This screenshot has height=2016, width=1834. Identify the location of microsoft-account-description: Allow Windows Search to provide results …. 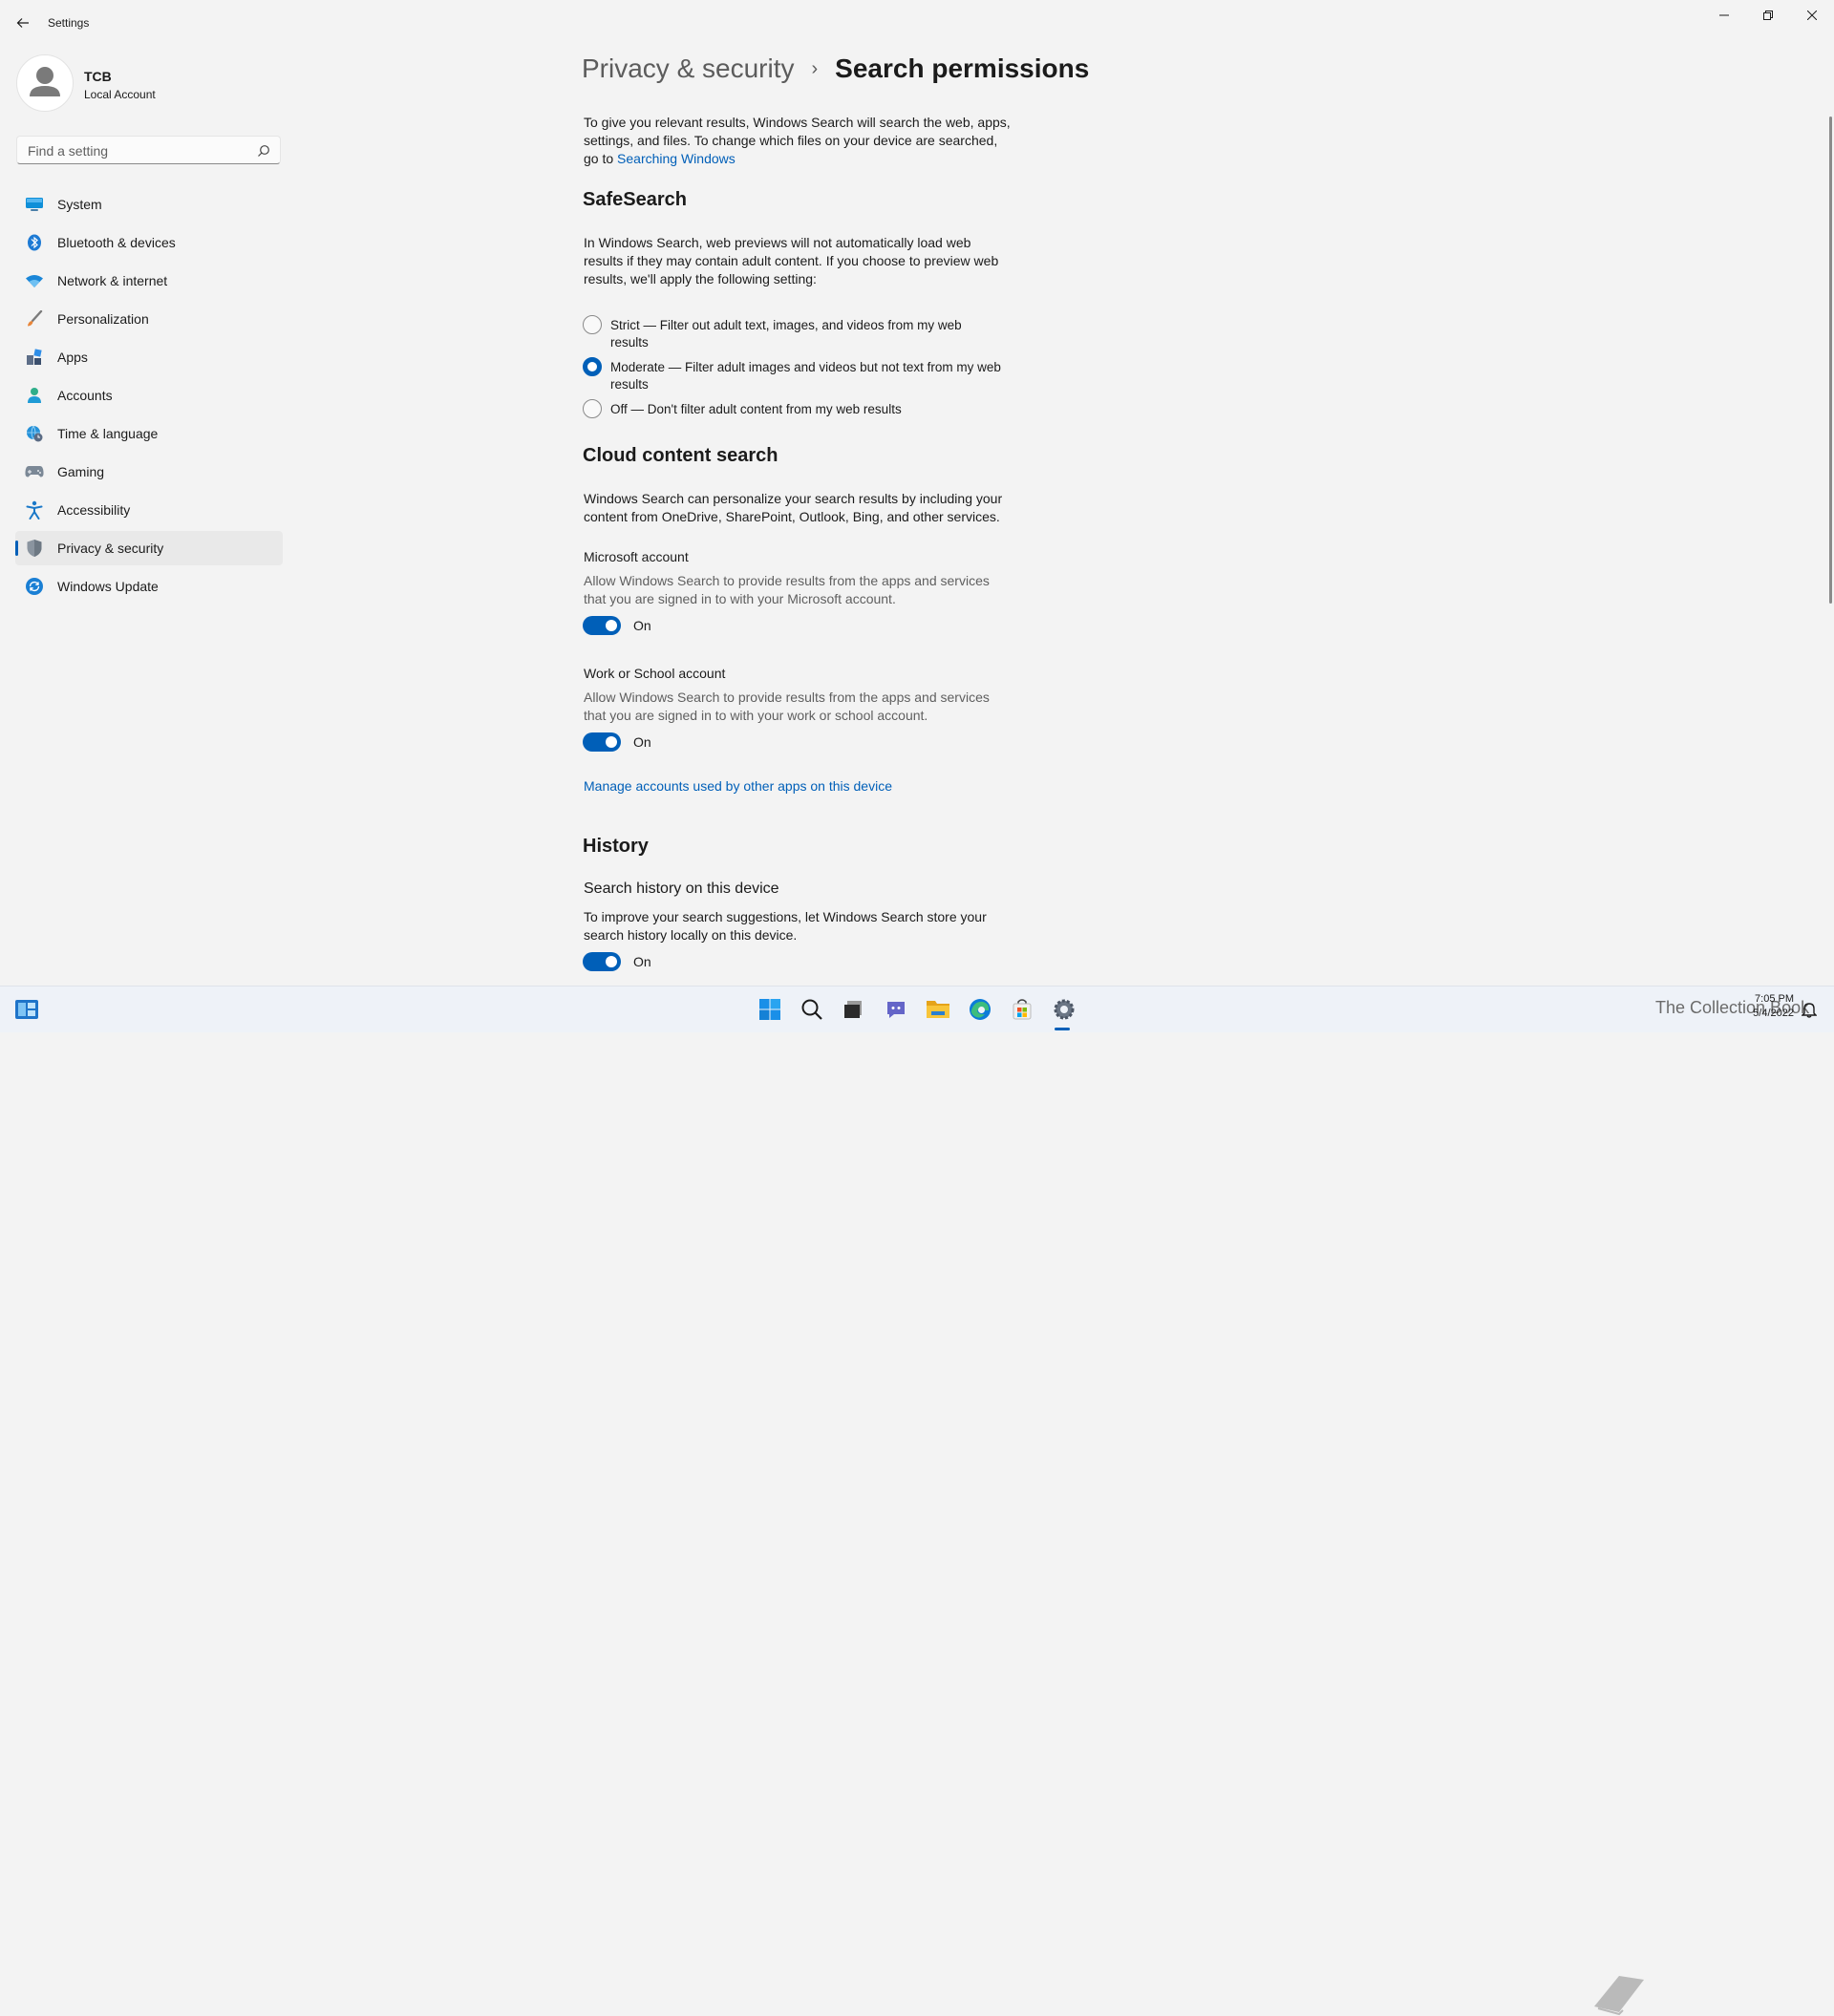
(787, 589).